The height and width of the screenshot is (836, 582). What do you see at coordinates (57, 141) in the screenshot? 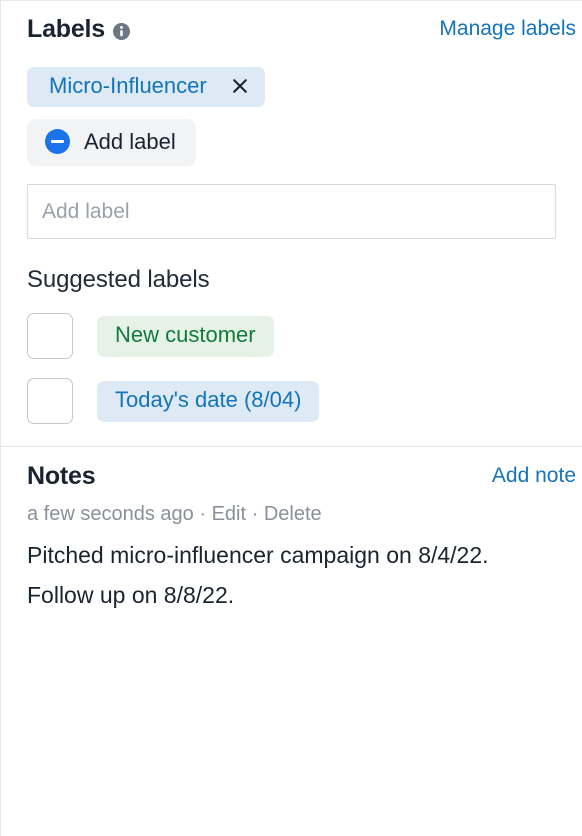
I see `minus-circle-icon` at bounding box center [57, 141].